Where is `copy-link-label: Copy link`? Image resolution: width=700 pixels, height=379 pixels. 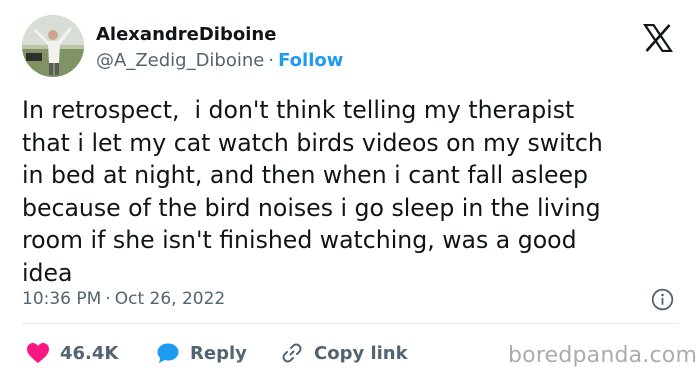
copy-link-label: Copy link is located at coordinates (361, 353).